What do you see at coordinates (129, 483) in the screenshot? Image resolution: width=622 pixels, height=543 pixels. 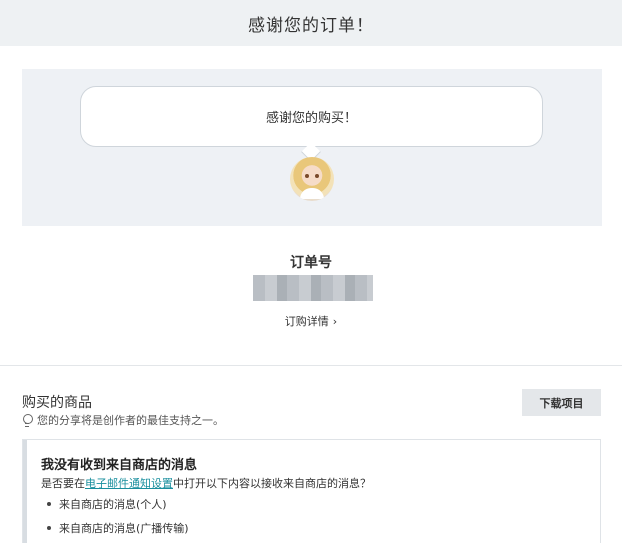 I see `email-notification-settings-link: 电子邮件通知设置` at bounding box center [129, 483].